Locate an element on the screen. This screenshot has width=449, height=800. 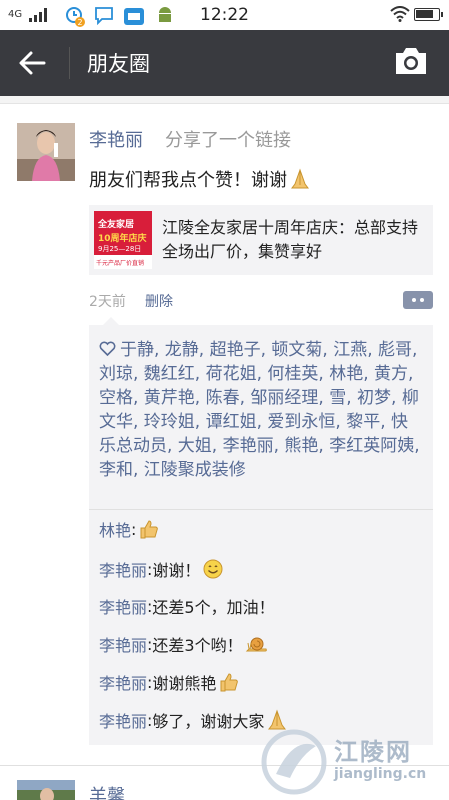
next-post-avatar is located at coordinates (46, 790).